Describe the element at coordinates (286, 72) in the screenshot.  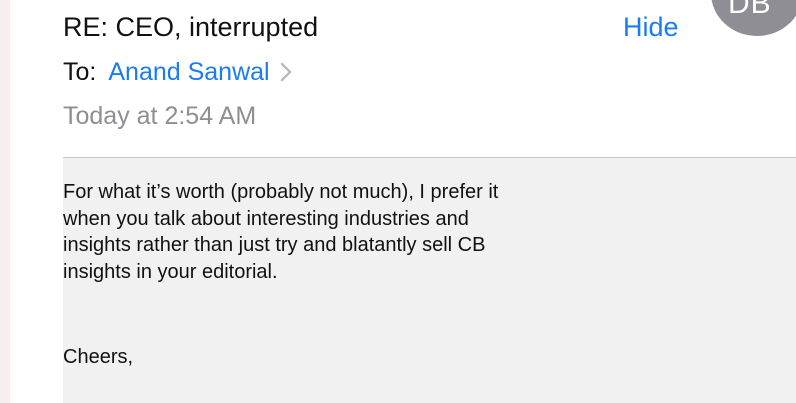
I see `chevron-right-icon` at that location.